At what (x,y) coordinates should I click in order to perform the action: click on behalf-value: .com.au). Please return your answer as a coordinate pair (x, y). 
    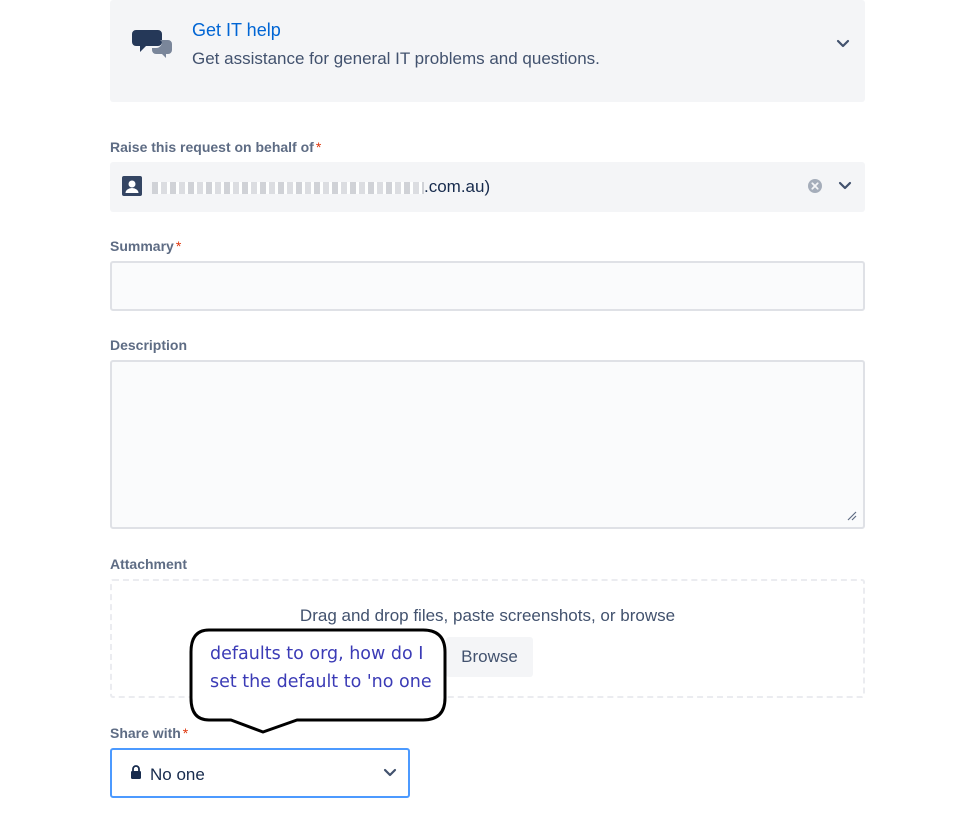
    Looking at the image, I should click on (321, 187).